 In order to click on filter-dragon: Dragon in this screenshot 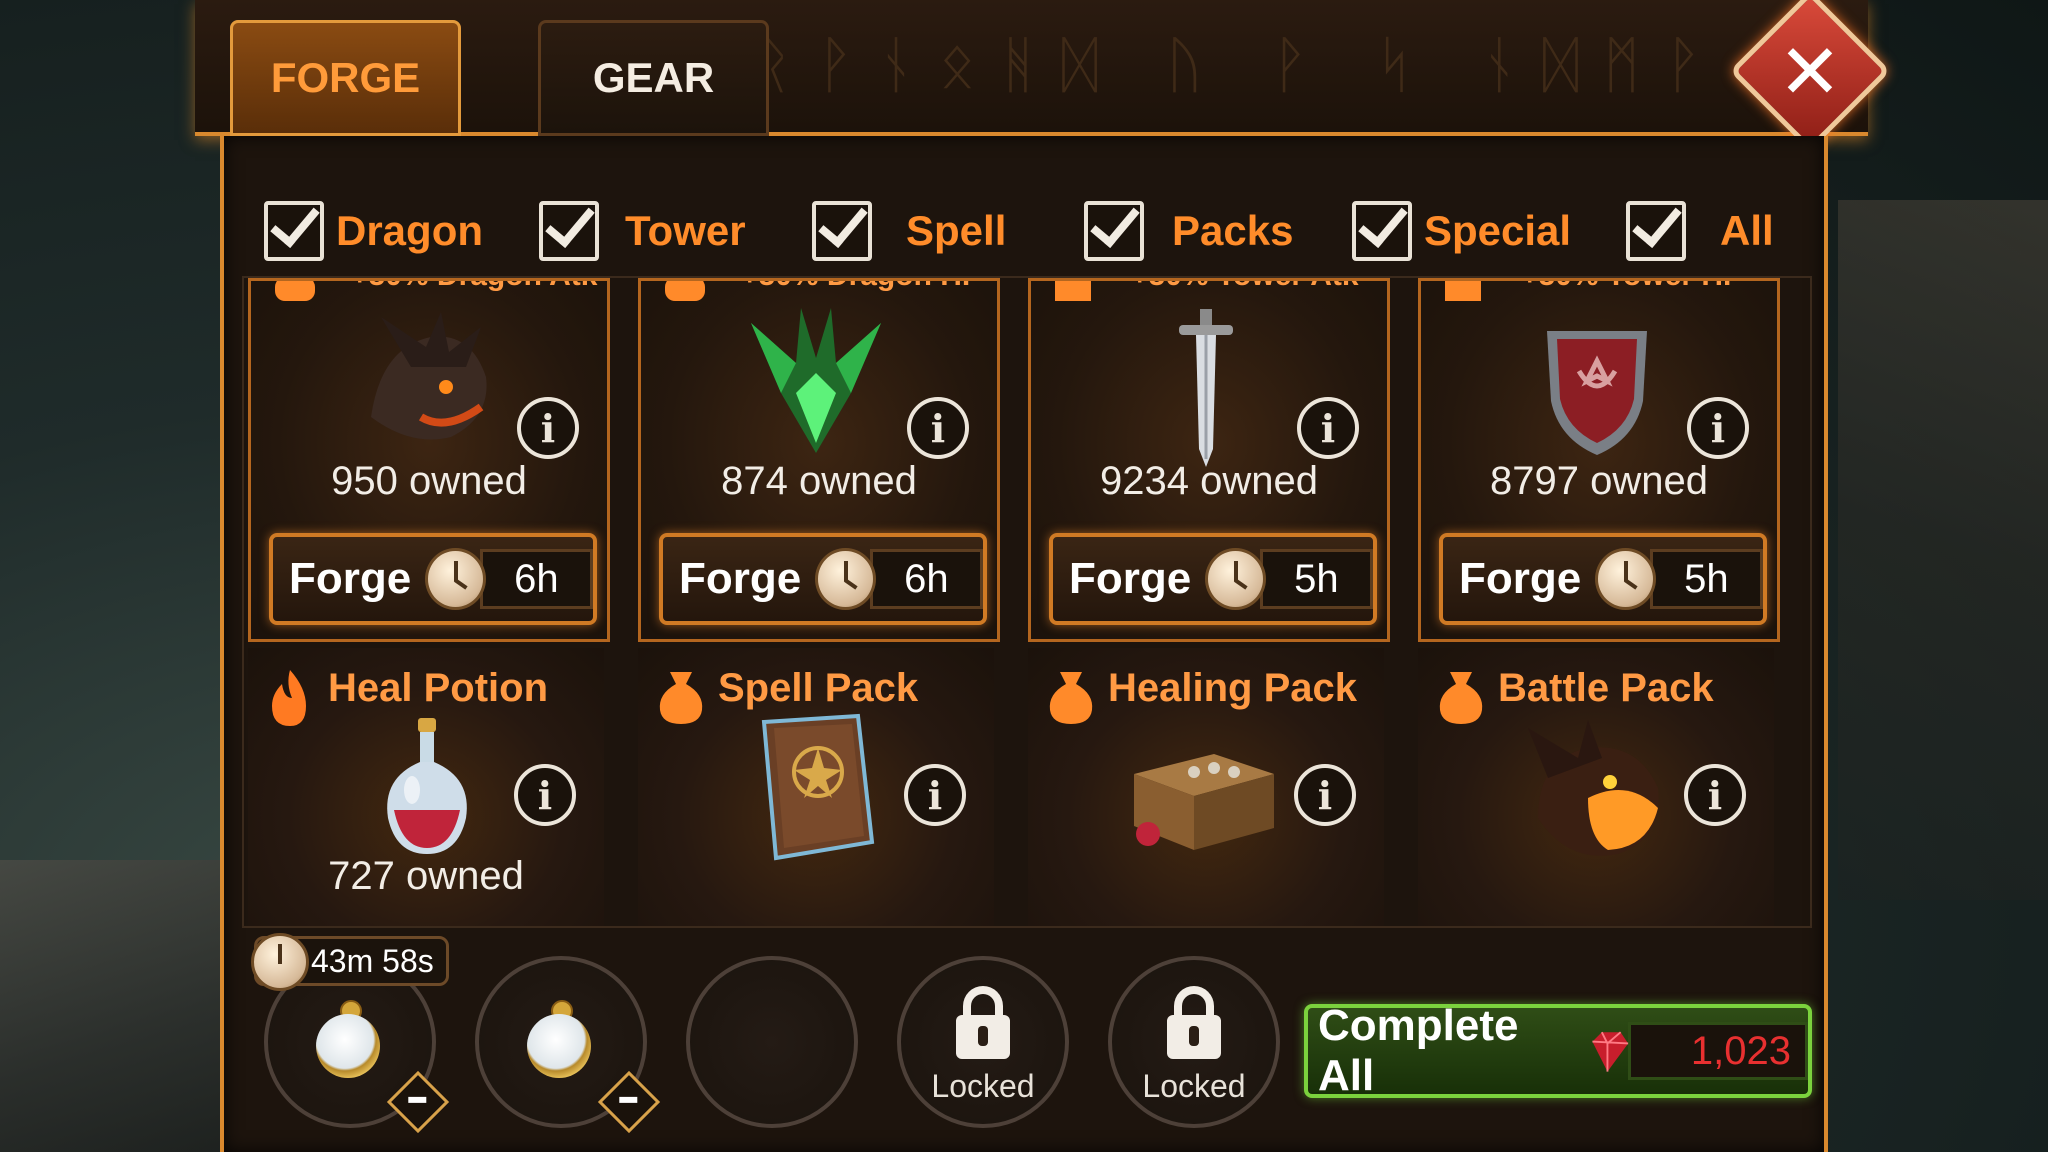, I will do `click(373, 231)`.